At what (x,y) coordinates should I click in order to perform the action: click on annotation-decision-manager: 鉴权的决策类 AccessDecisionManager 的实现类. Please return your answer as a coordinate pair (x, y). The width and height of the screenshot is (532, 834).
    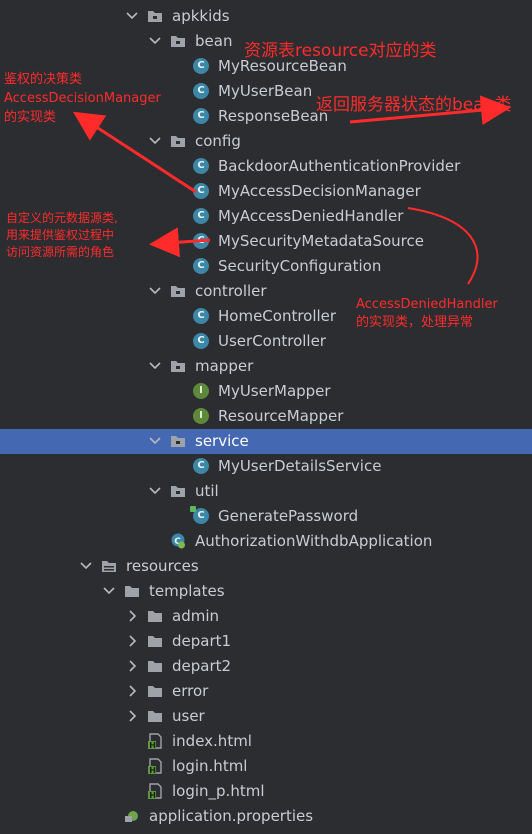
    Looking at the image, I should click on (82, 98).